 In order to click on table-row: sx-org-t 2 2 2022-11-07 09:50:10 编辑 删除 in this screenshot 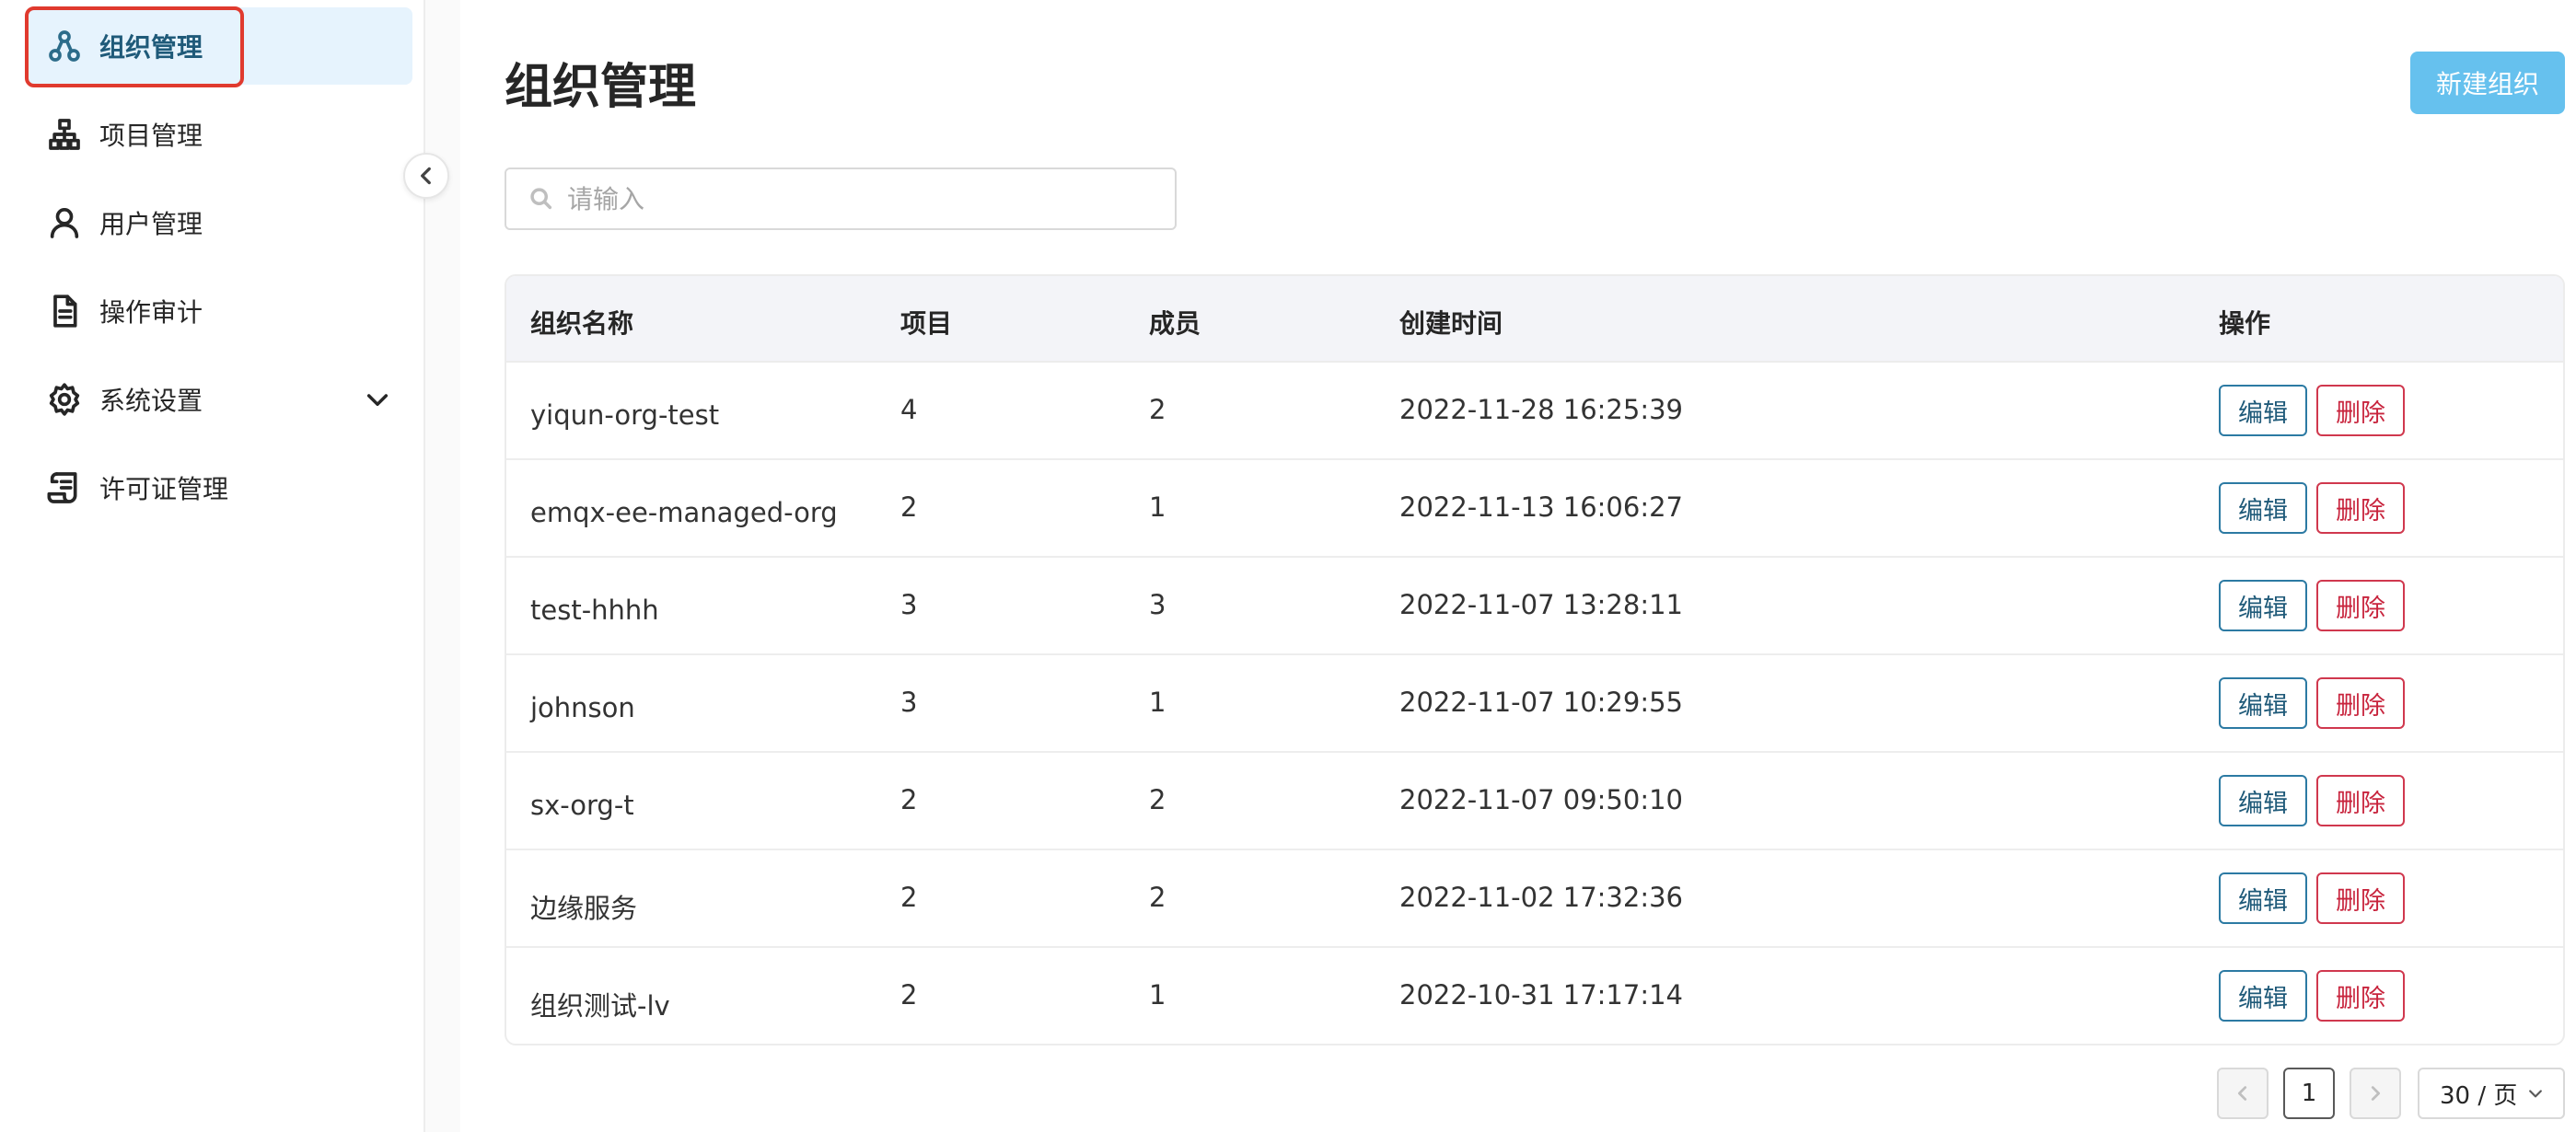, I will do `click(1534, 801)`.